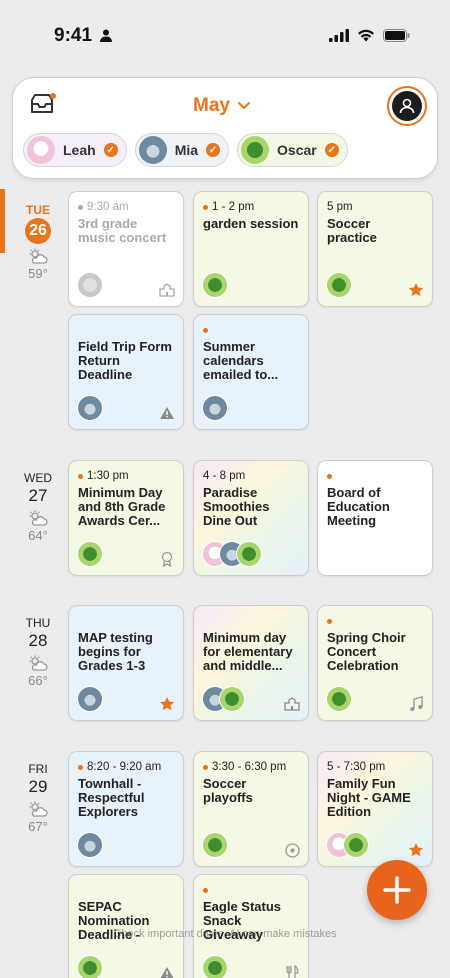  Describe the element at coordinates (358, 507) in the screenshot. I see `event-title: Board of Education Meeting` at that location.